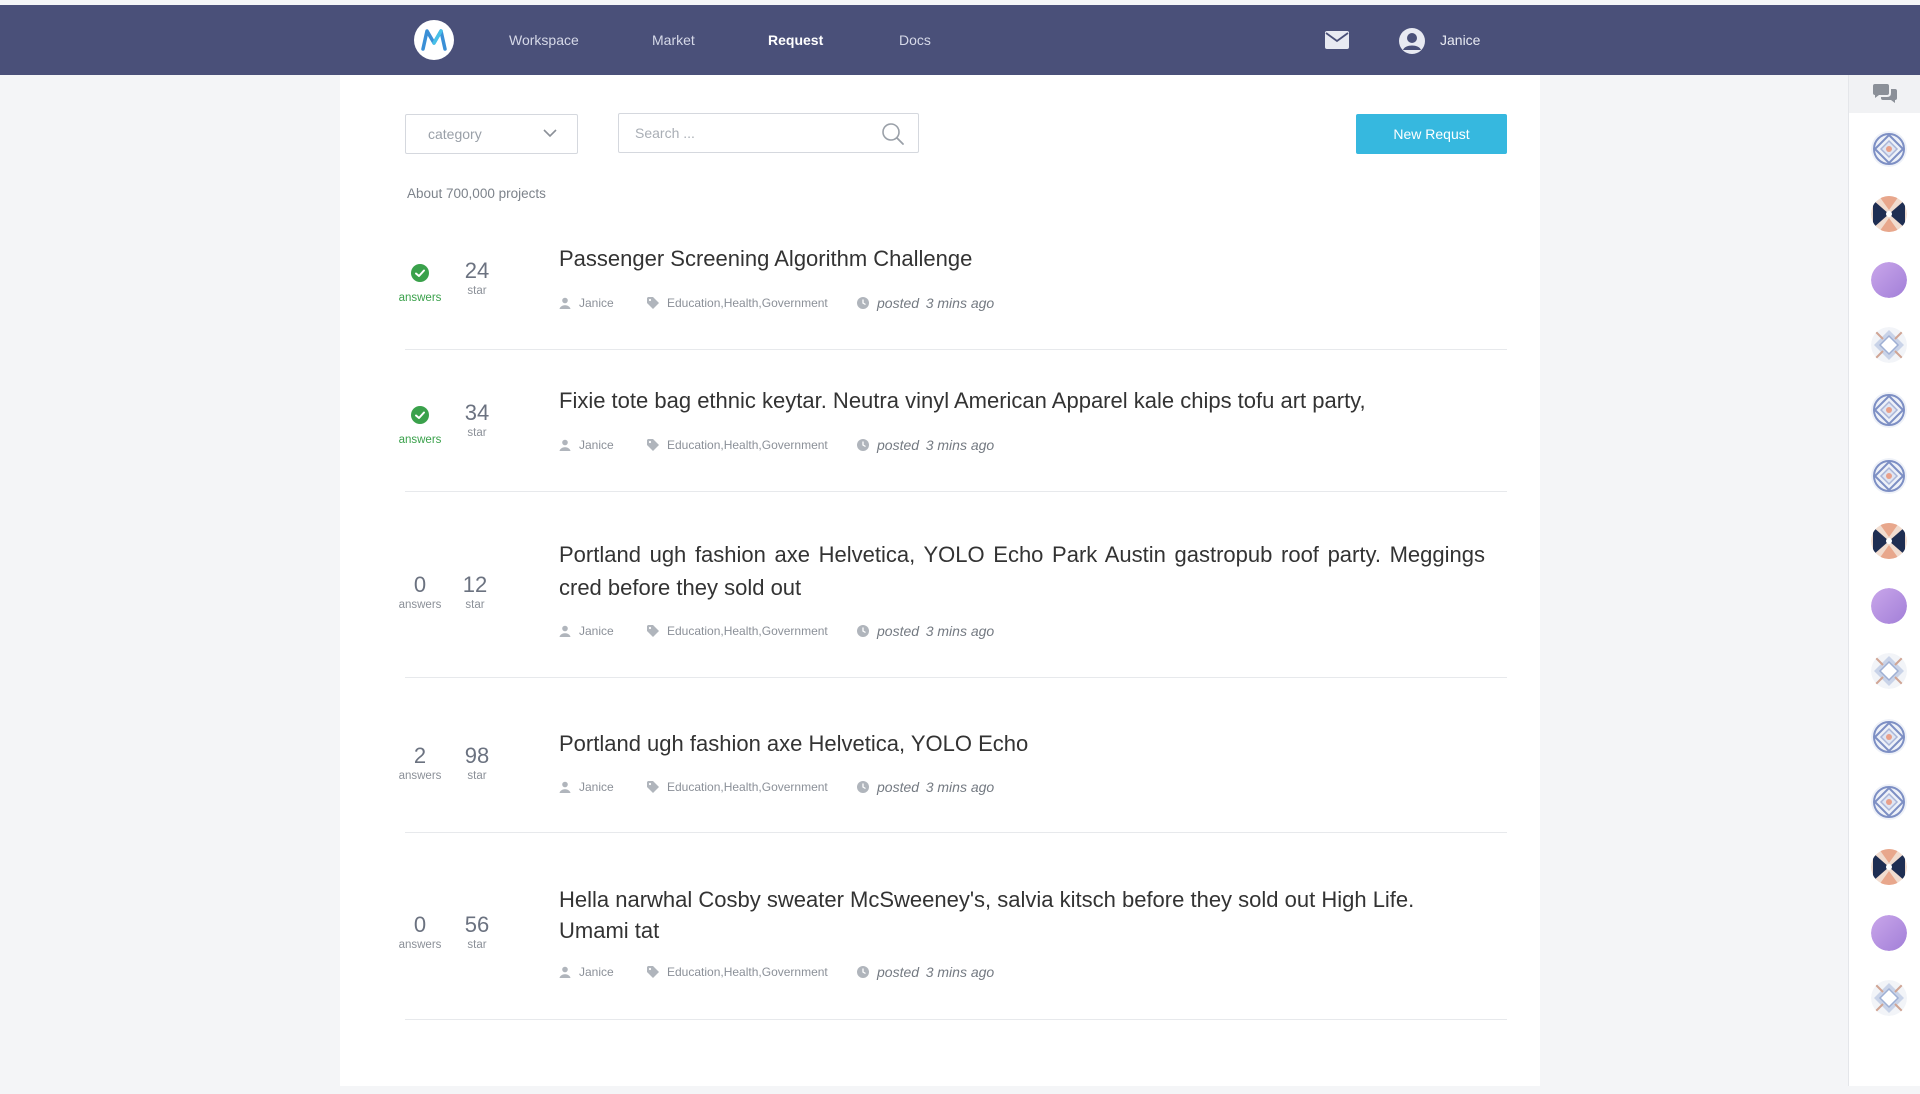  Describe the element at coordinates (455, 134) in the screenshot. I see `category-label: category` at that location.